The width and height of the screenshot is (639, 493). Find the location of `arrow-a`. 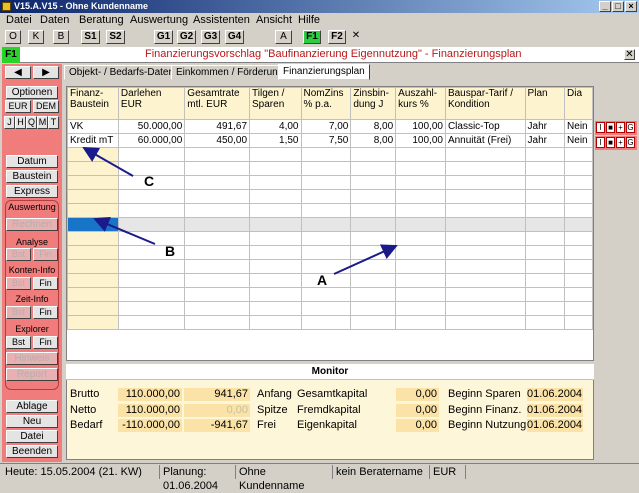

arrow-a is located at coordinates (365, 259).